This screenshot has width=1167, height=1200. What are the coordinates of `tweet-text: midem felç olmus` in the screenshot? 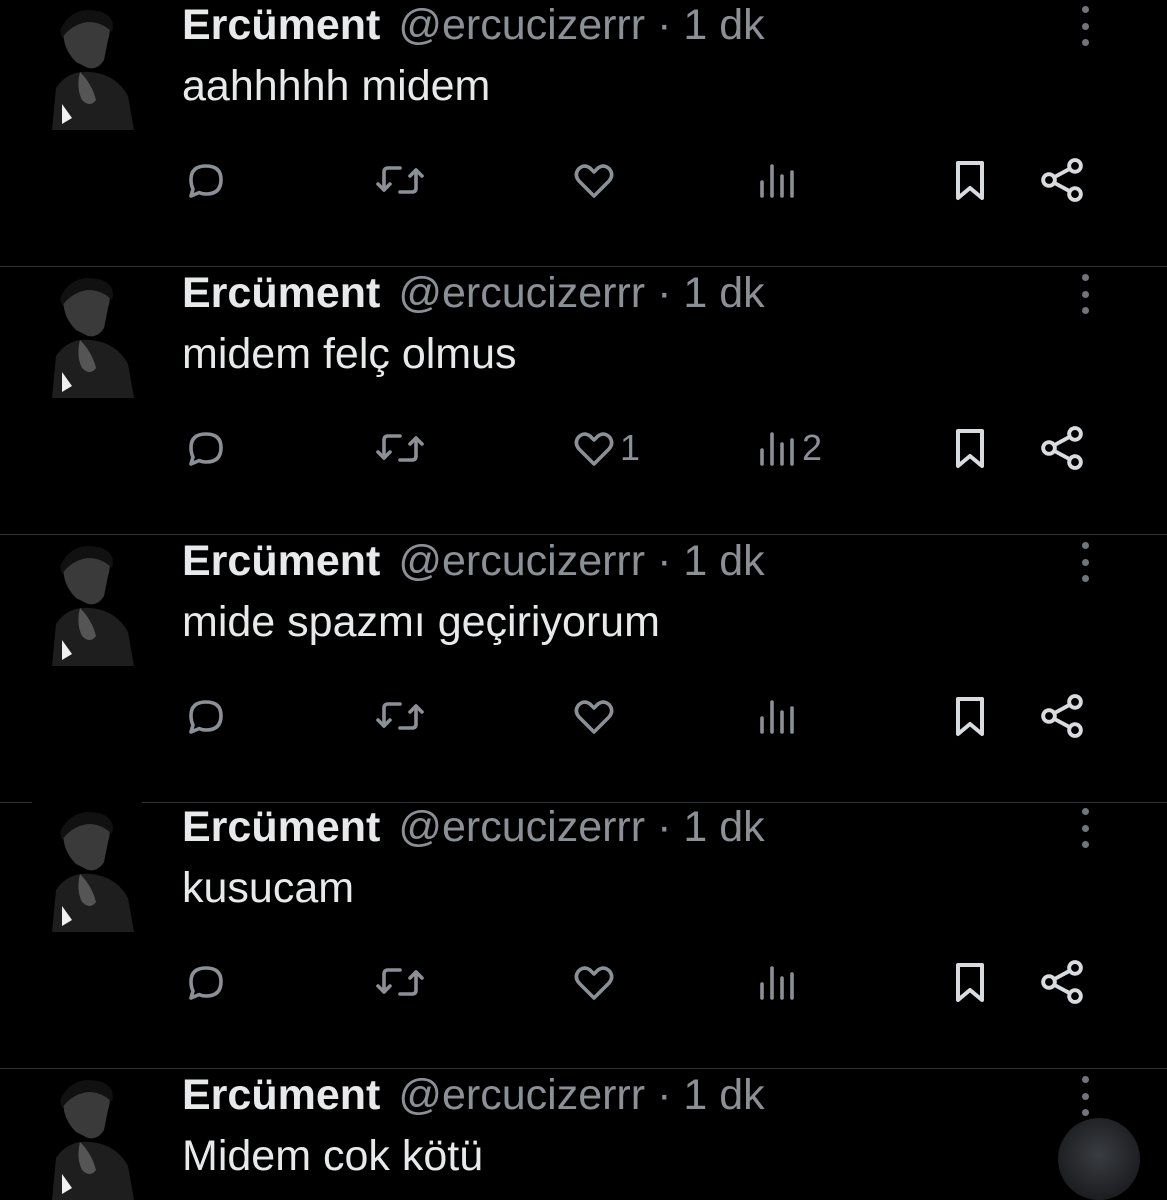 It's located at (349, 354).